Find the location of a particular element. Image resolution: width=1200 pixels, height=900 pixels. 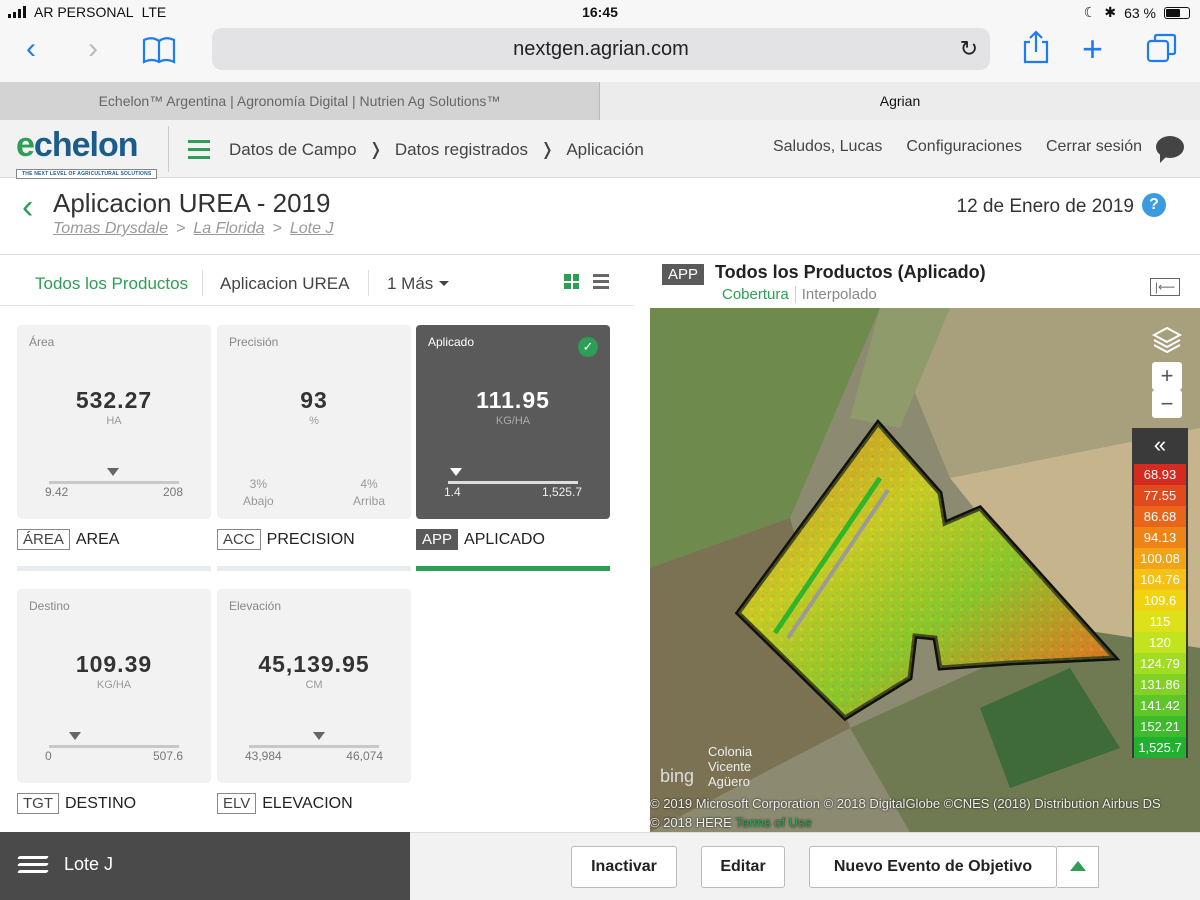

chevron-up-icon is located at coordinates (1078, 867).